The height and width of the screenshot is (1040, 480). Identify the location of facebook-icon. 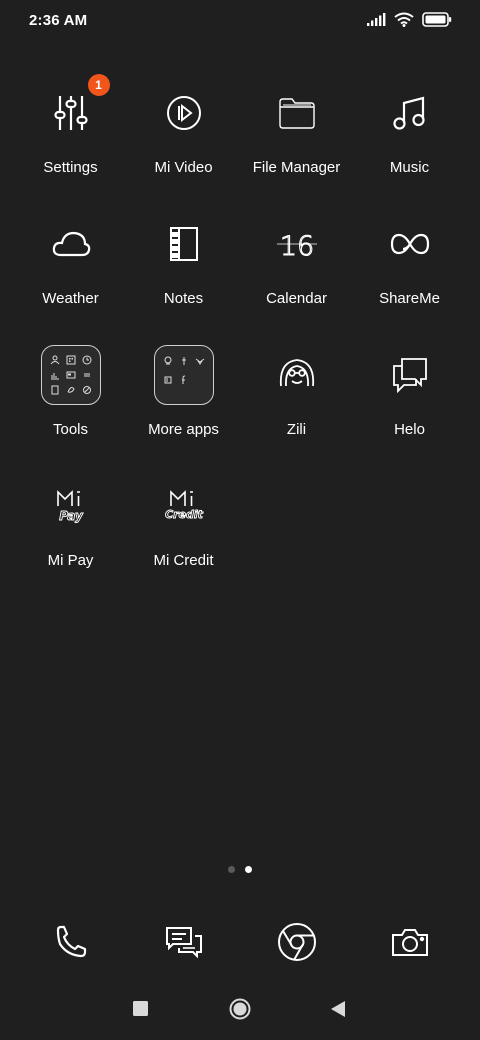
(183, 379).